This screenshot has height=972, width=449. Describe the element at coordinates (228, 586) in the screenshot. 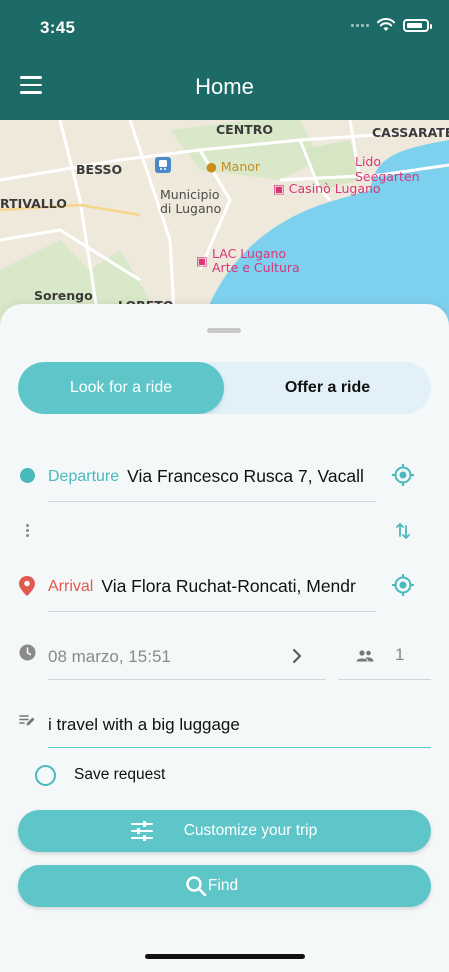

I see `arrival-value: Via Flora Ruchat-Roncati, Mendr` at that location.